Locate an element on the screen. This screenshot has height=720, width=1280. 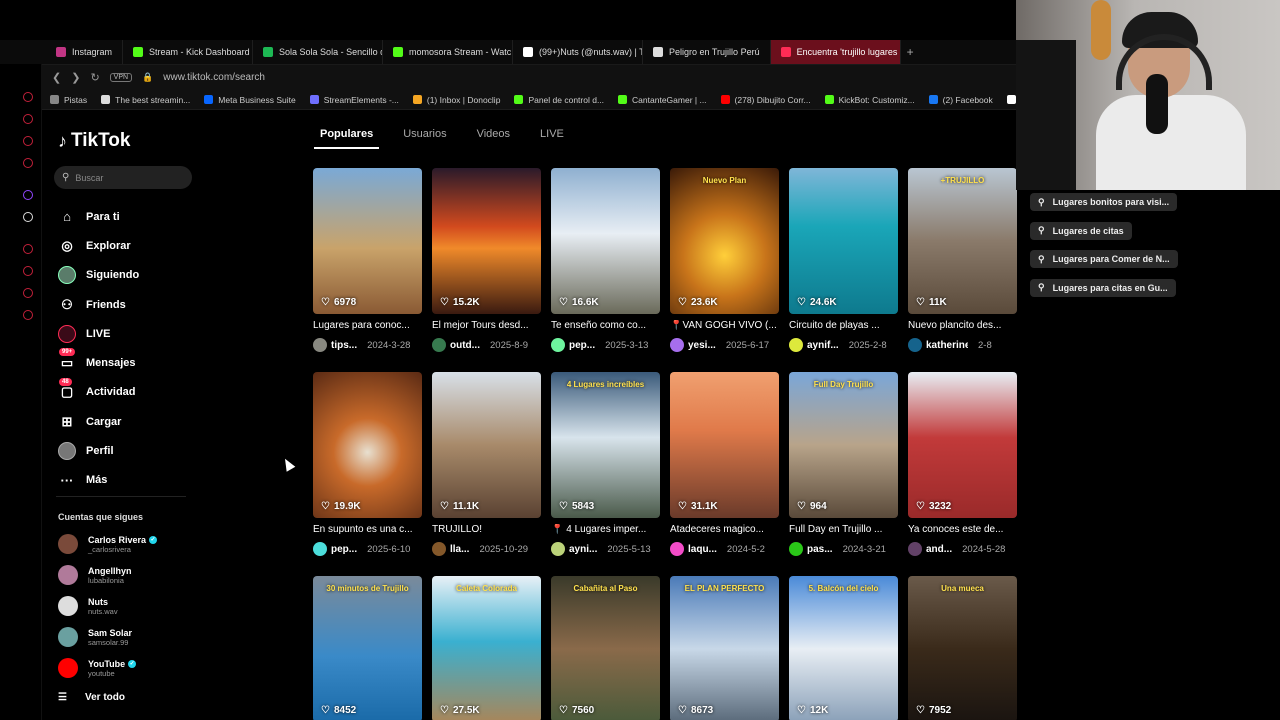
nav-item-mensajes: ▭ 99+ Mensajes is located at coordinates (138, 362).